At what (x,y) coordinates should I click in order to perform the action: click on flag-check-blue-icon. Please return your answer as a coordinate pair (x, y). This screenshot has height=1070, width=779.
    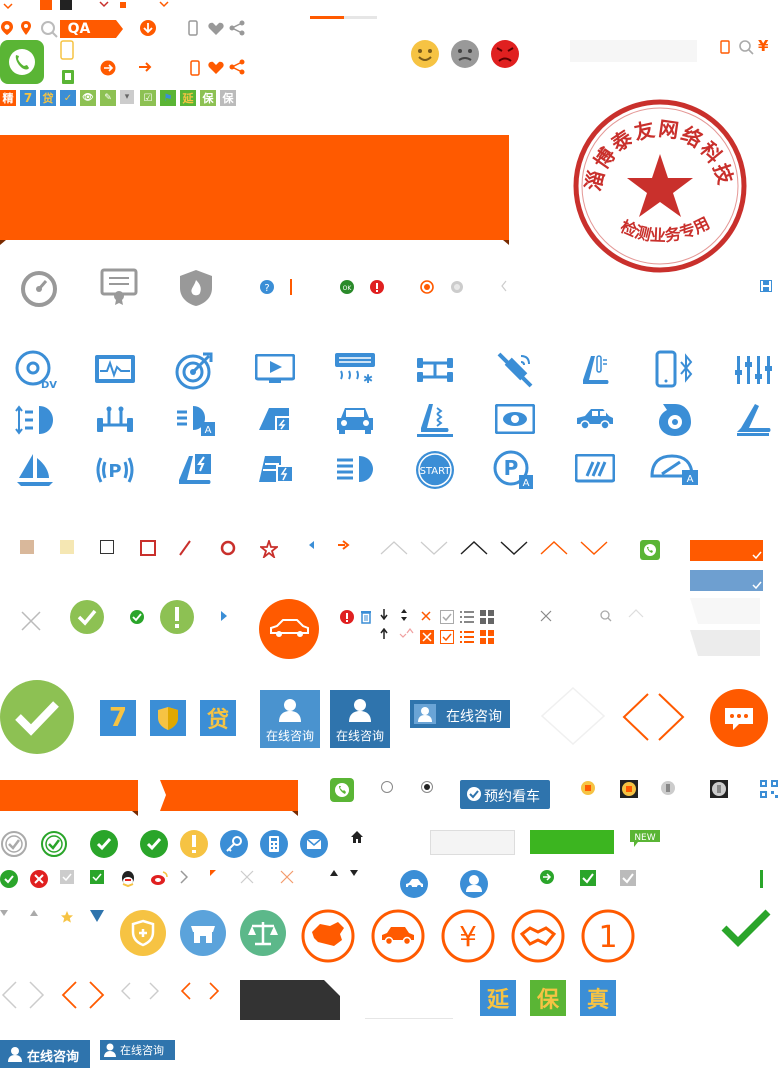
    Looking at the image, I should click on (757, 585).